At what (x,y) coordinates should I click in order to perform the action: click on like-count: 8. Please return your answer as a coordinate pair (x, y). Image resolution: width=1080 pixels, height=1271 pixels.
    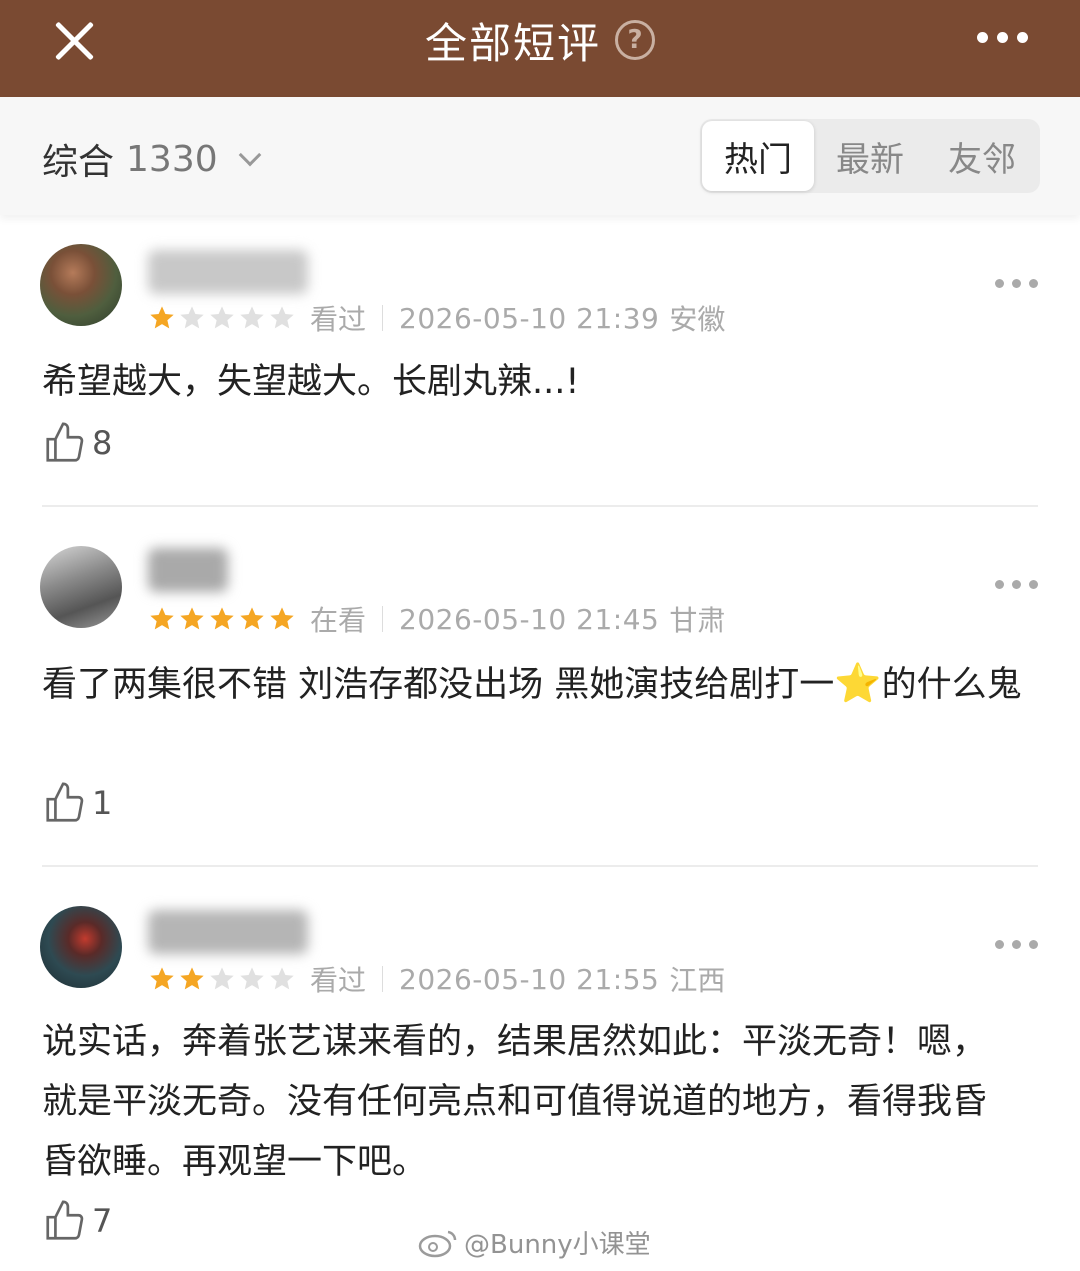
    Looking at the image, I should click on (102, 443).